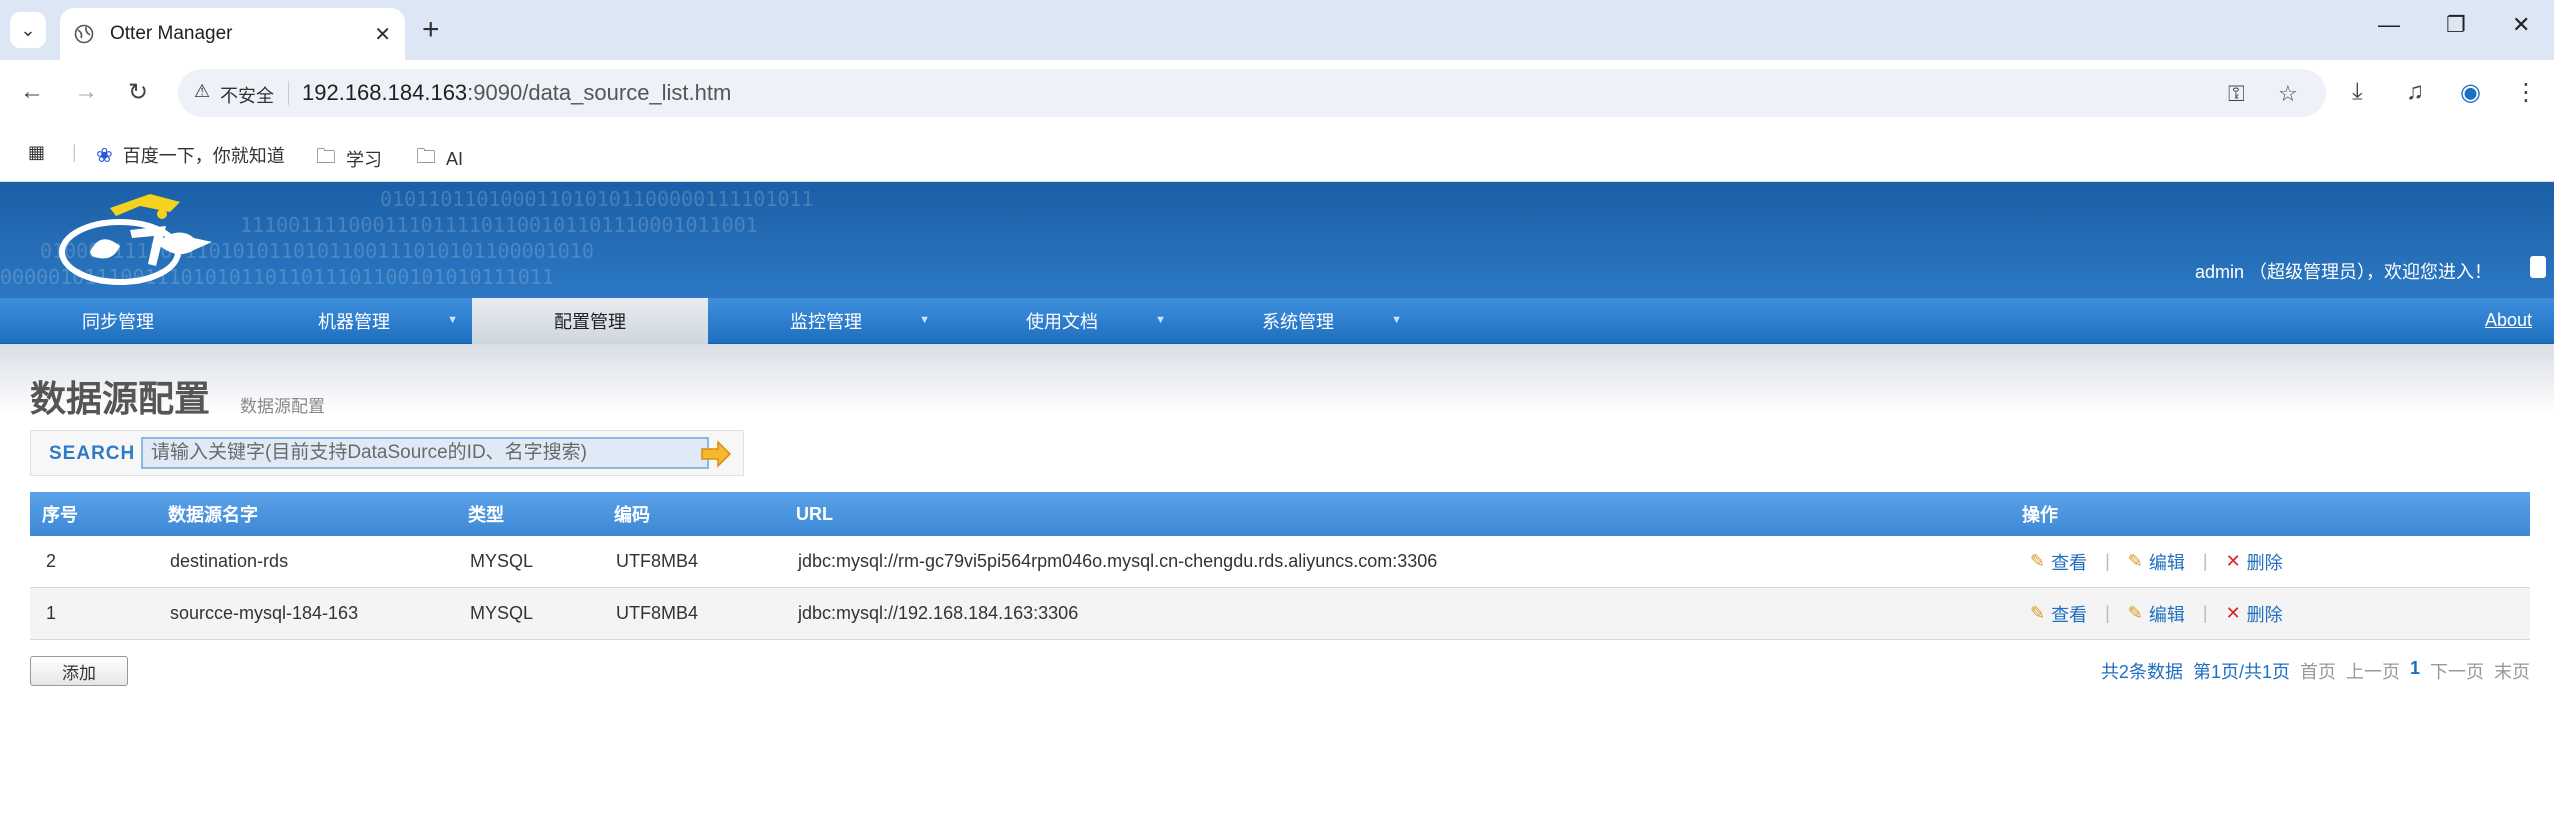  Describe the element at coordinates (2415, 92) in the screenshot. I see `media-control-icon: ♫` at that location.